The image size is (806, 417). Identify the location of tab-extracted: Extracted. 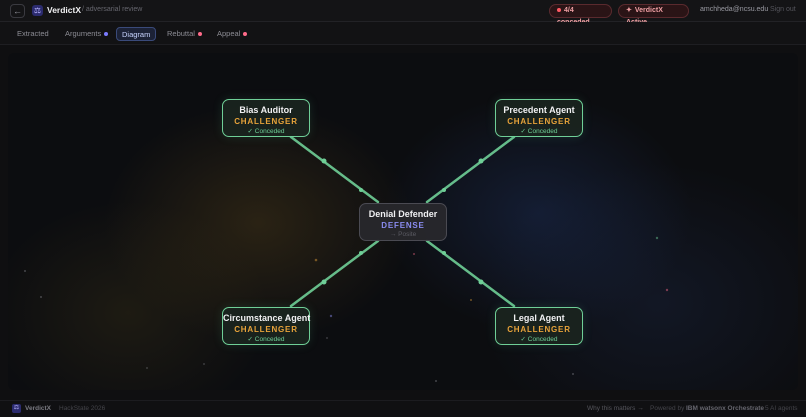
(33, 34).